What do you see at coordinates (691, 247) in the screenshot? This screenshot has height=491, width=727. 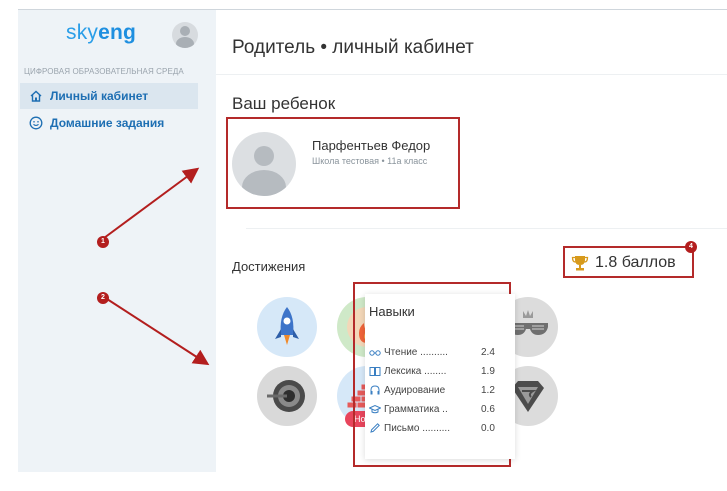 I see `annotation-marker-4: 4` at bounding box center [691, 247].